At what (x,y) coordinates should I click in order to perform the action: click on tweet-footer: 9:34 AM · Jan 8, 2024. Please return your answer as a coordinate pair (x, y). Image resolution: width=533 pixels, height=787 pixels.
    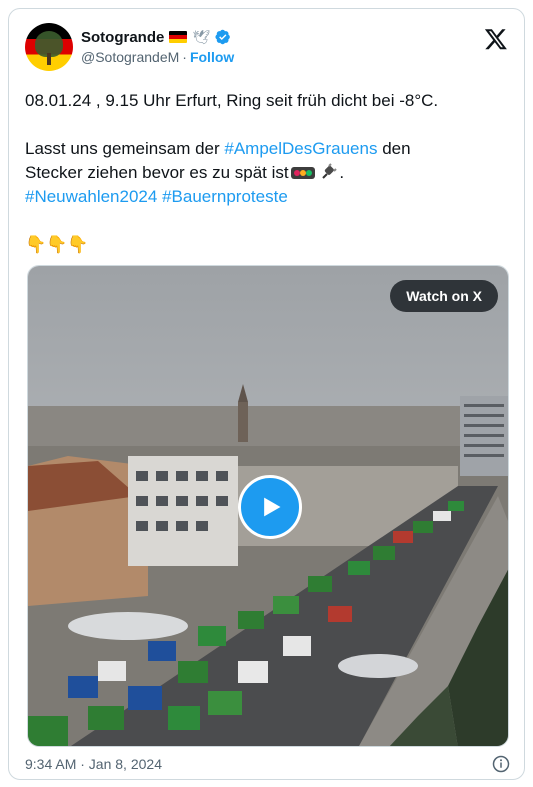
    Looking at the image, I should click on (267, 764).